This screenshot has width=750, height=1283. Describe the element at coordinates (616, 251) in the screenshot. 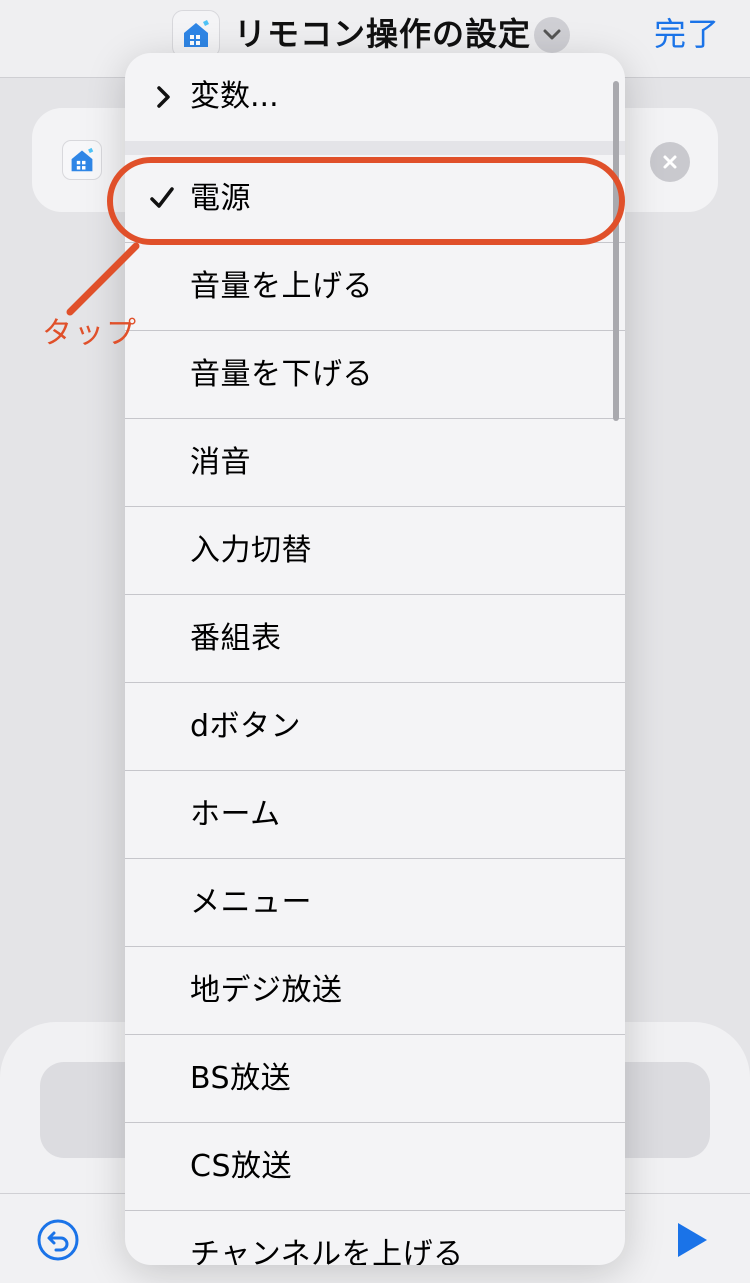

I see `scrollbar` at that location.